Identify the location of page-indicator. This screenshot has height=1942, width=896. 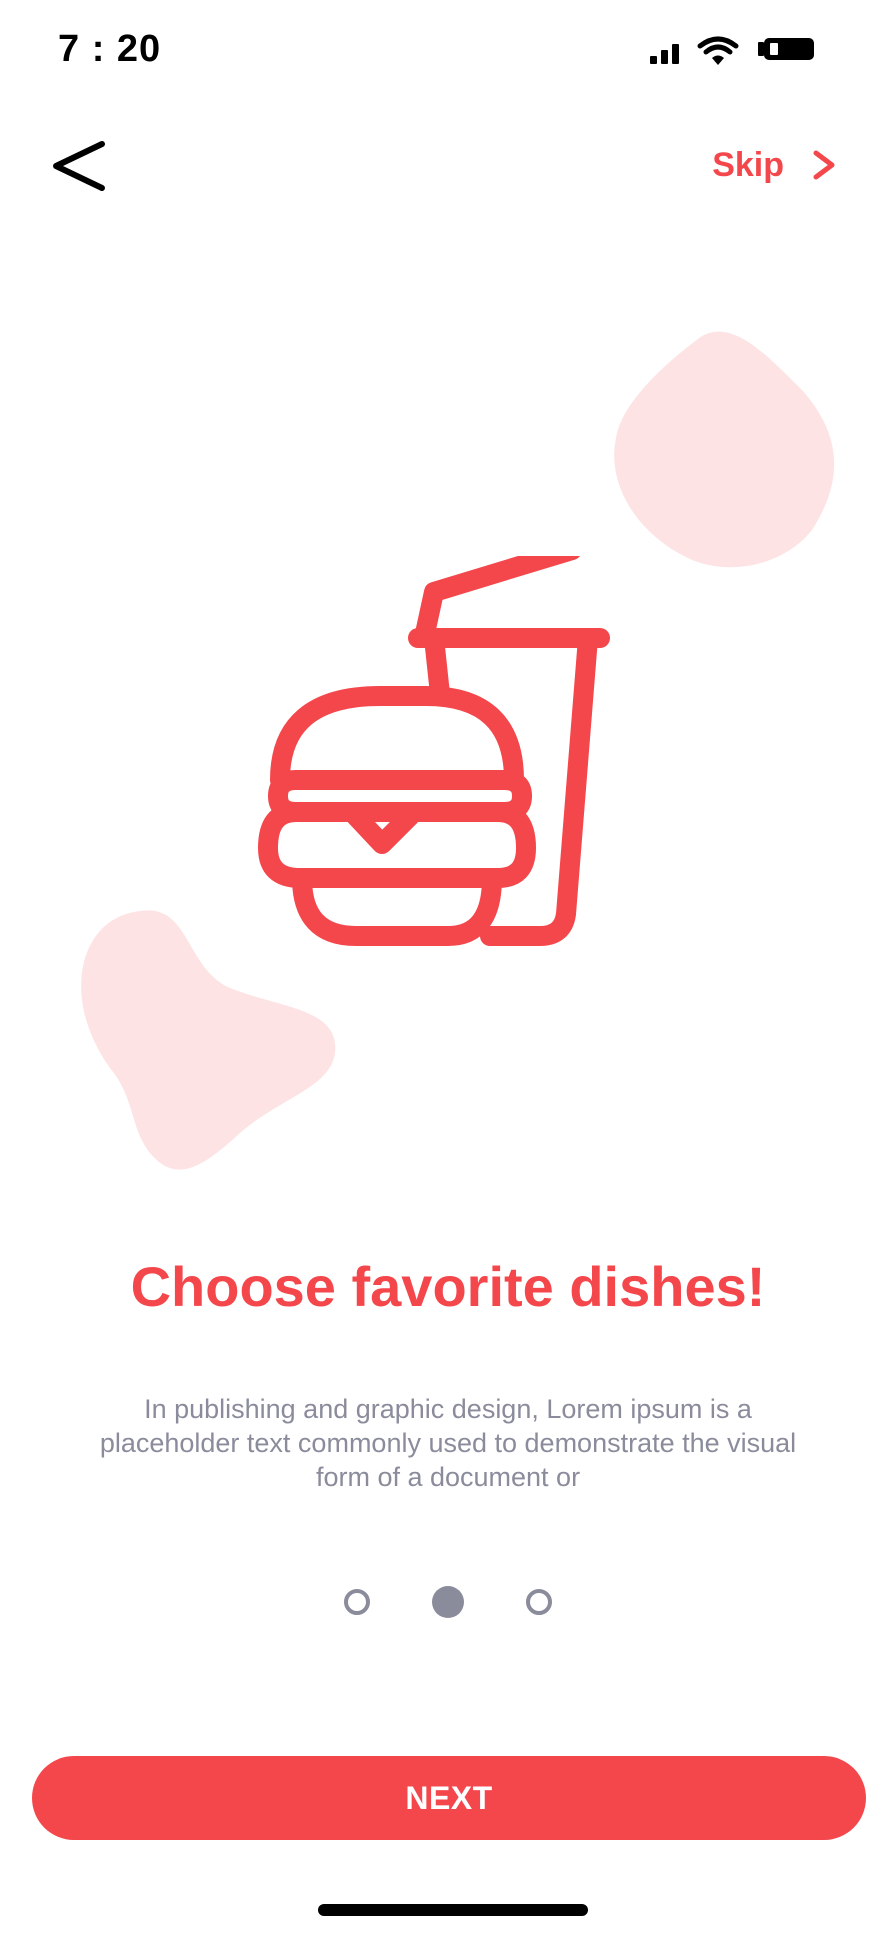
(448, 1602).